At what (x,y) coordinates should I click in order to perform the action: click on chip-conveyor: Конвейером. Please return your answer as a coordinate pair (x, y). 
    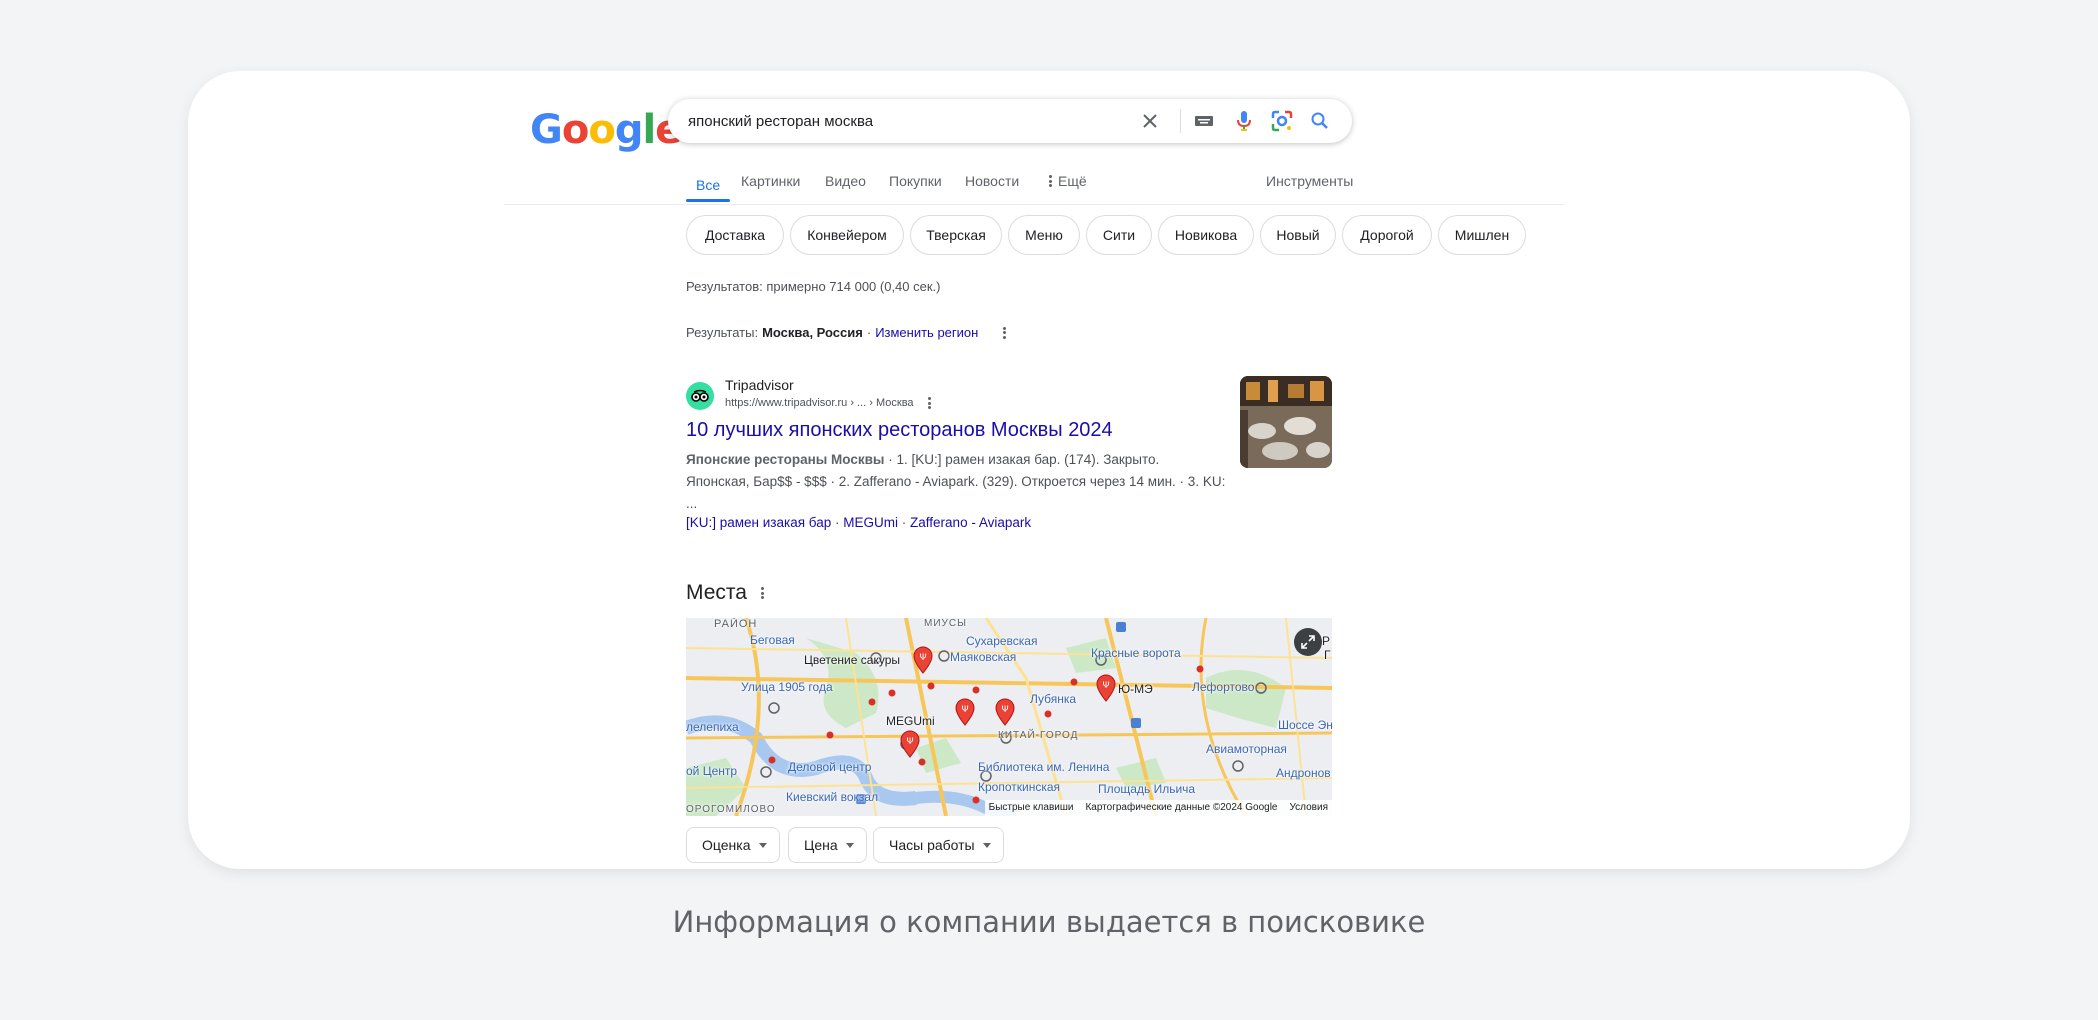
    Looking at the image, I should click on (847, 235).